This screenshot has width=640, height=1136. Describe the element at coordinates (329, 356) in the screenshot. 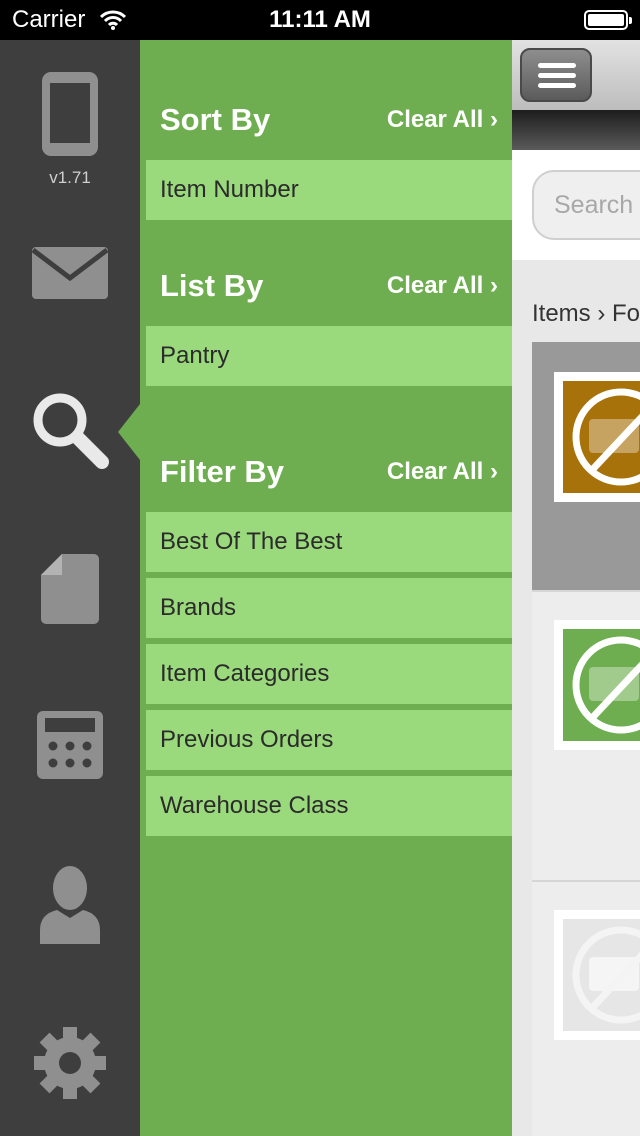

I see `list-option-pantry: Pantry` at that location.